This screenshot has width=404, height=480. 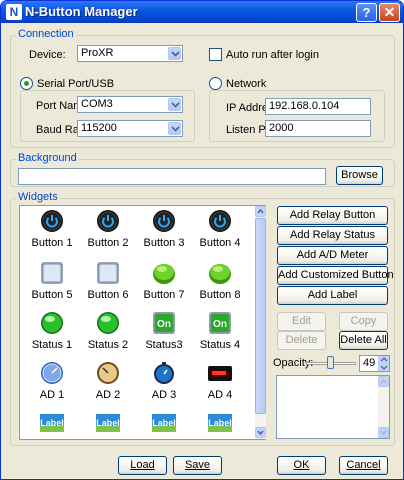 What do you see at coordinates (383, 363) in the screenshot?
I see `spinner-arrows-icon` at bounding box center [383, 363].